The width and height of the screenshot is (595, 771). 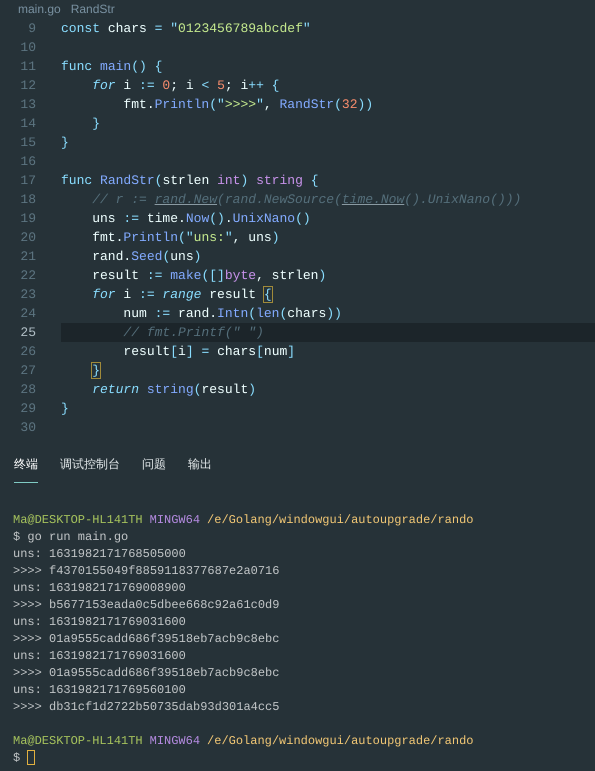 What do you see at coordinates (27, 371) in the screenshot?
I see `line-number: 27` at bounding box center [27, 371].